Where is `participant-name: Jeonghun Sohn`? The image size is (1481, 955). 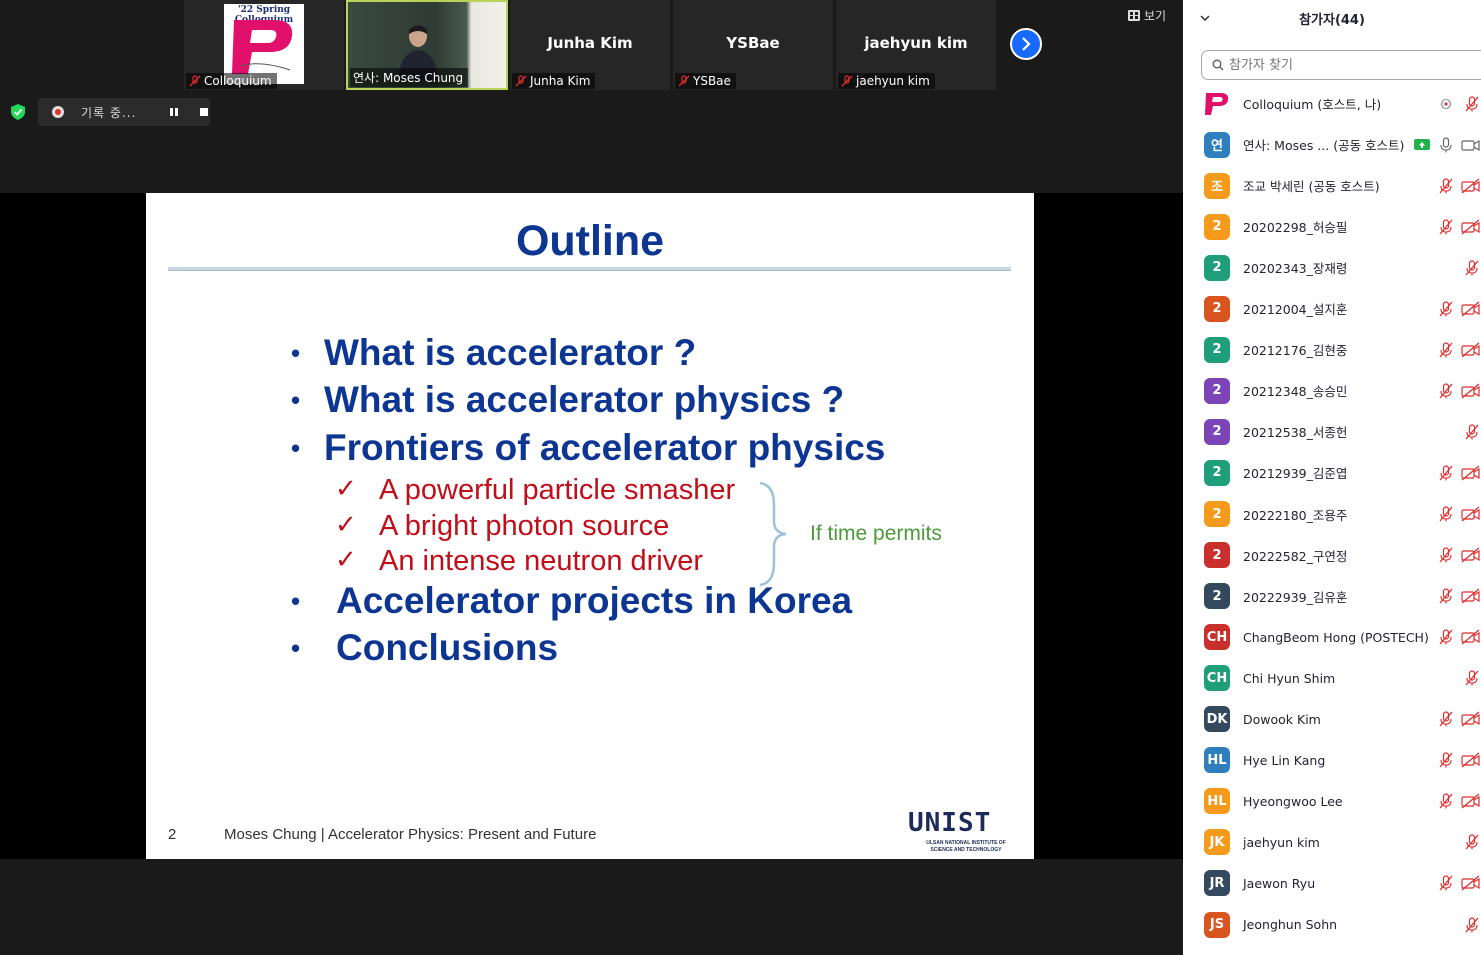 participant-name: Jeonghun Sohn is located at coordinates (1290, 924).